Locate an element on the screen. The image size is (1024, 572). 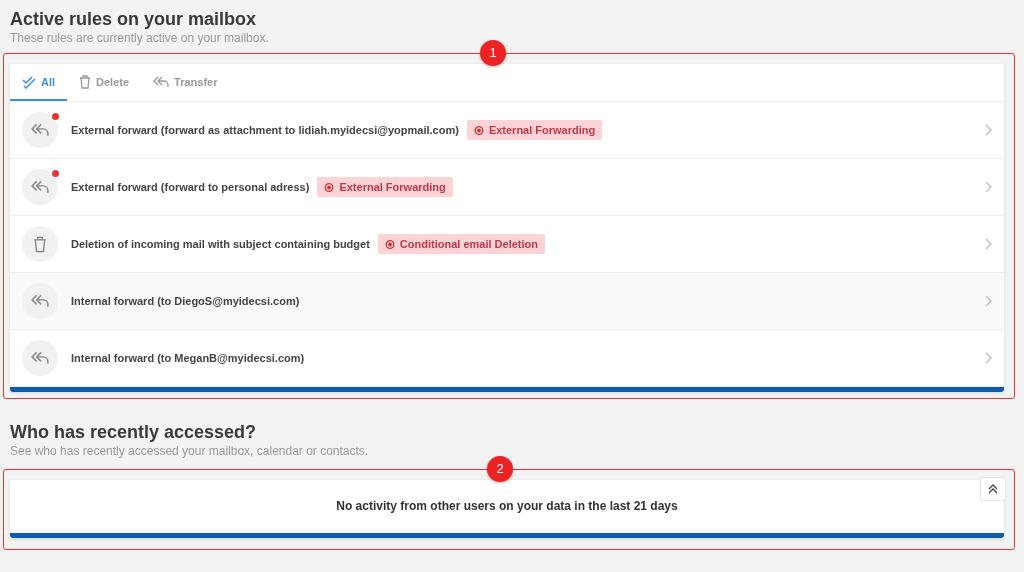
rule-row: External forward (forward to personal adress) External Forwarding is located at coordinates (507, 187).